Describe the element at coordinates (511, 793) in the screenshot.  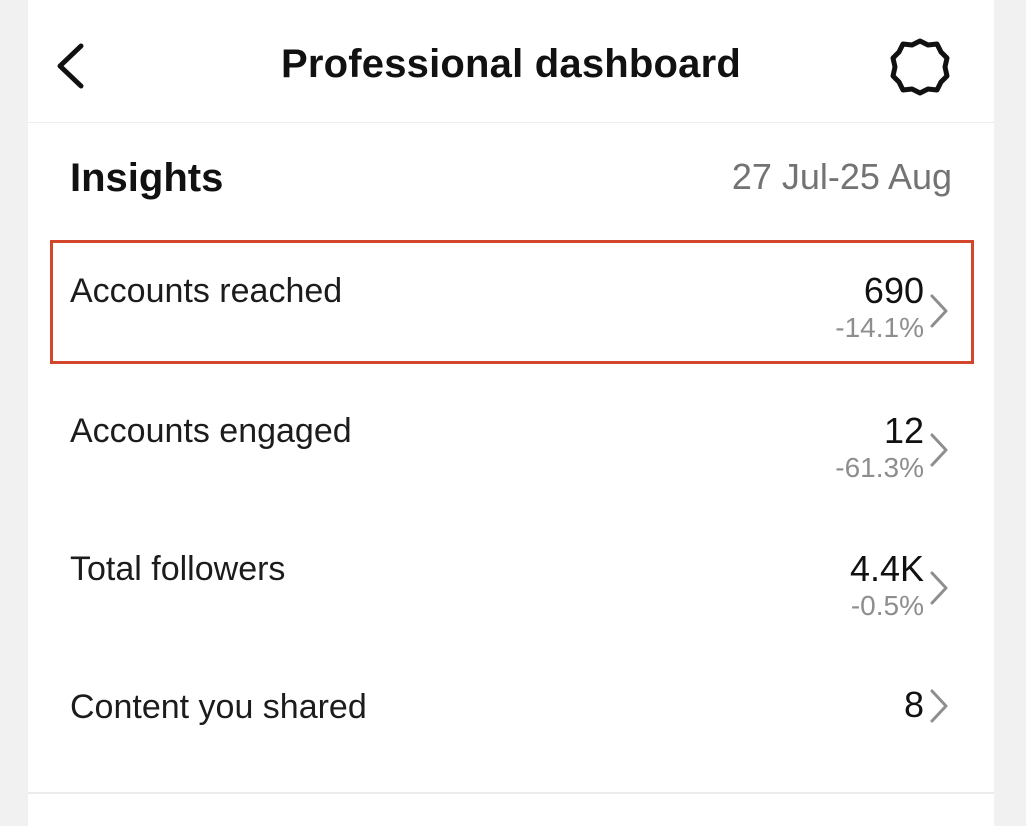
I see `section-divider` at that location.